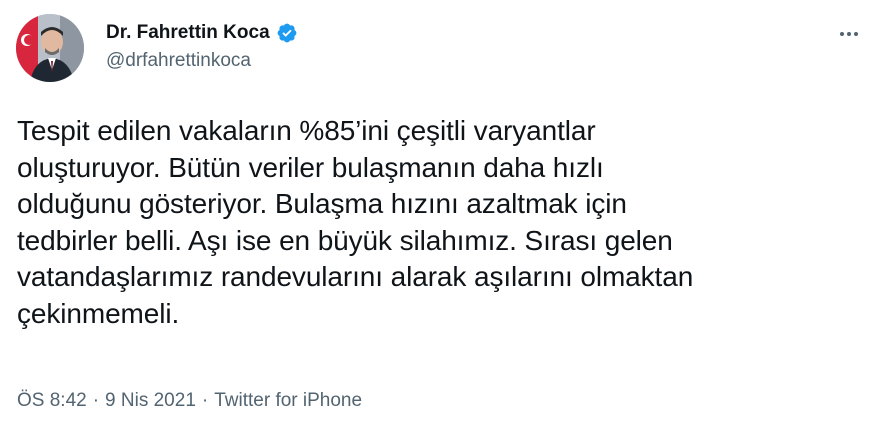  I want to click on avatar, so click(50, 48).